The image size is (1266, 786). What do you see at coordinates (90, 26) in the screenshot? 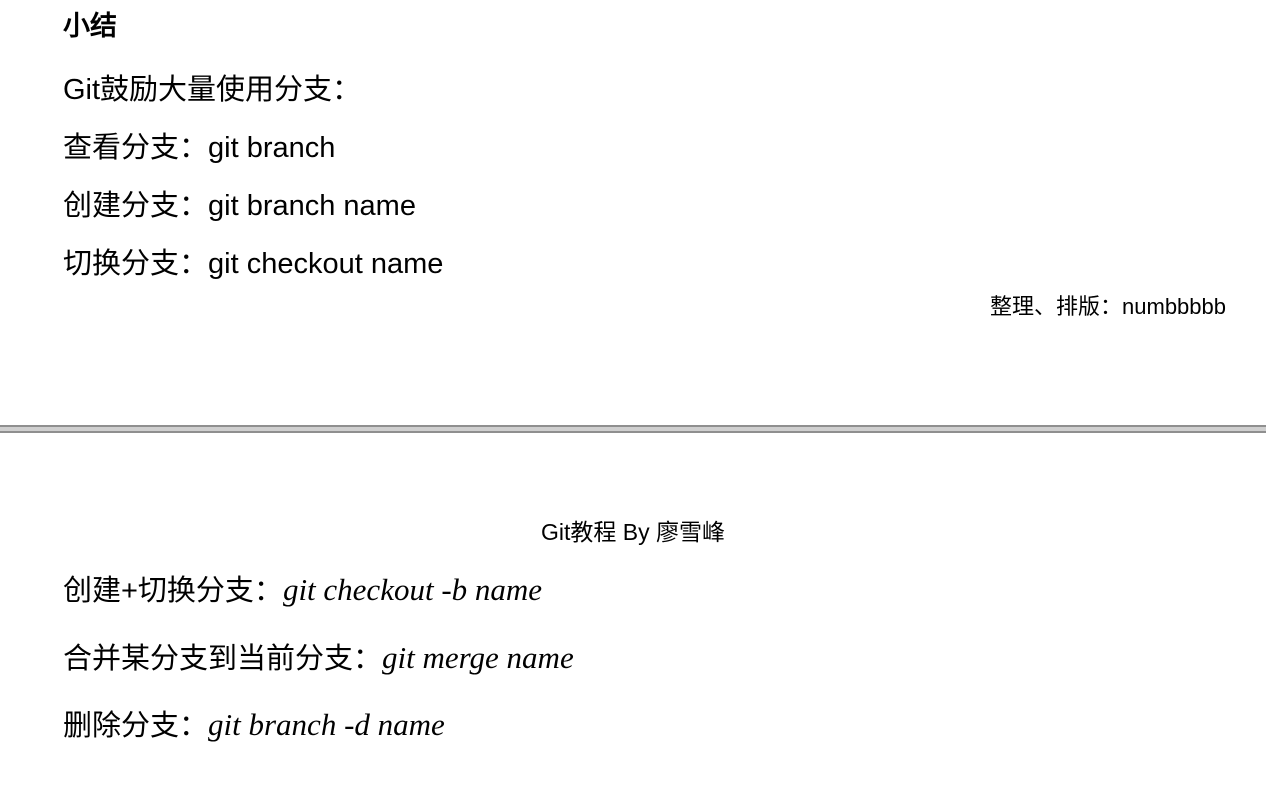
I see `section-heading: 小结` at bounding box center [90, 26].